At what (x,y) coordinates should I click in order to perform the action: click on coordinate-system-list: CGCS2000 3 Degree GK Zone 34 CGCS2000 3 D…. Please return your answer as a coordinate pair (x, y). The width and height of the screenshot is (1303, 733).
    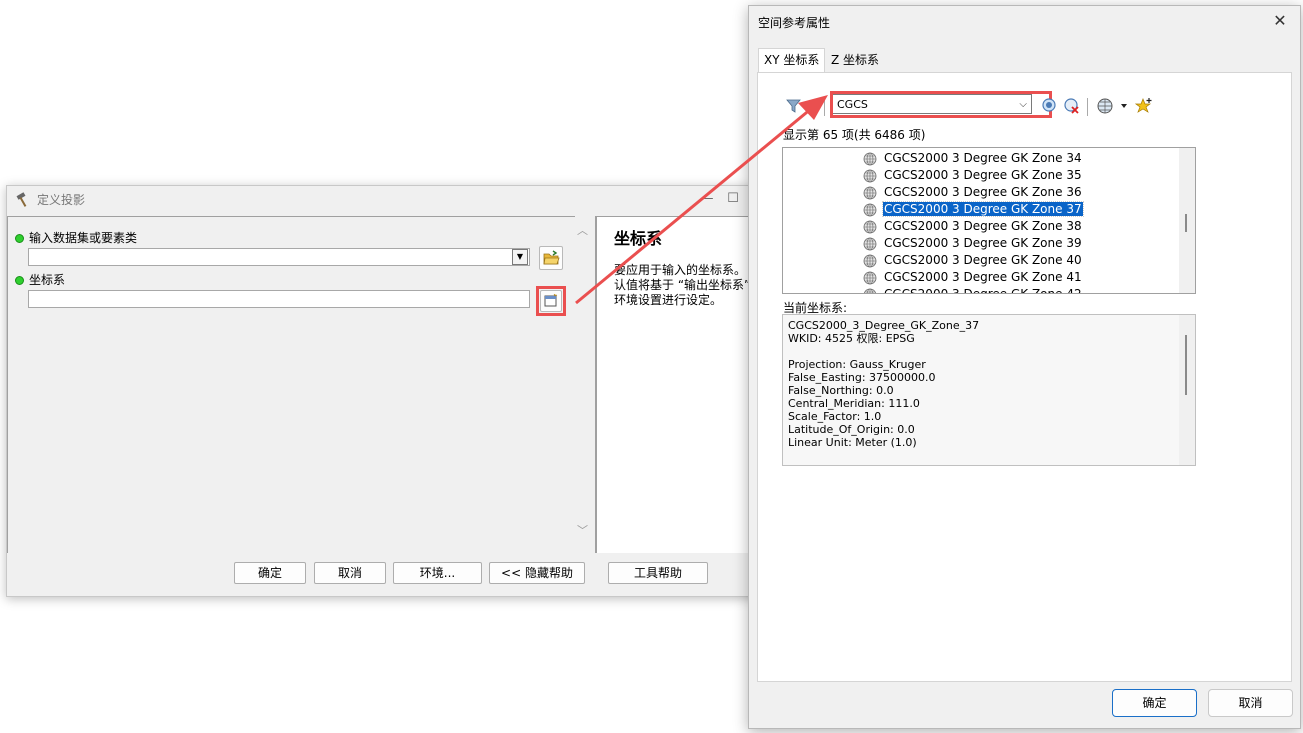
    Looking at the image, I should click on (989, 220).